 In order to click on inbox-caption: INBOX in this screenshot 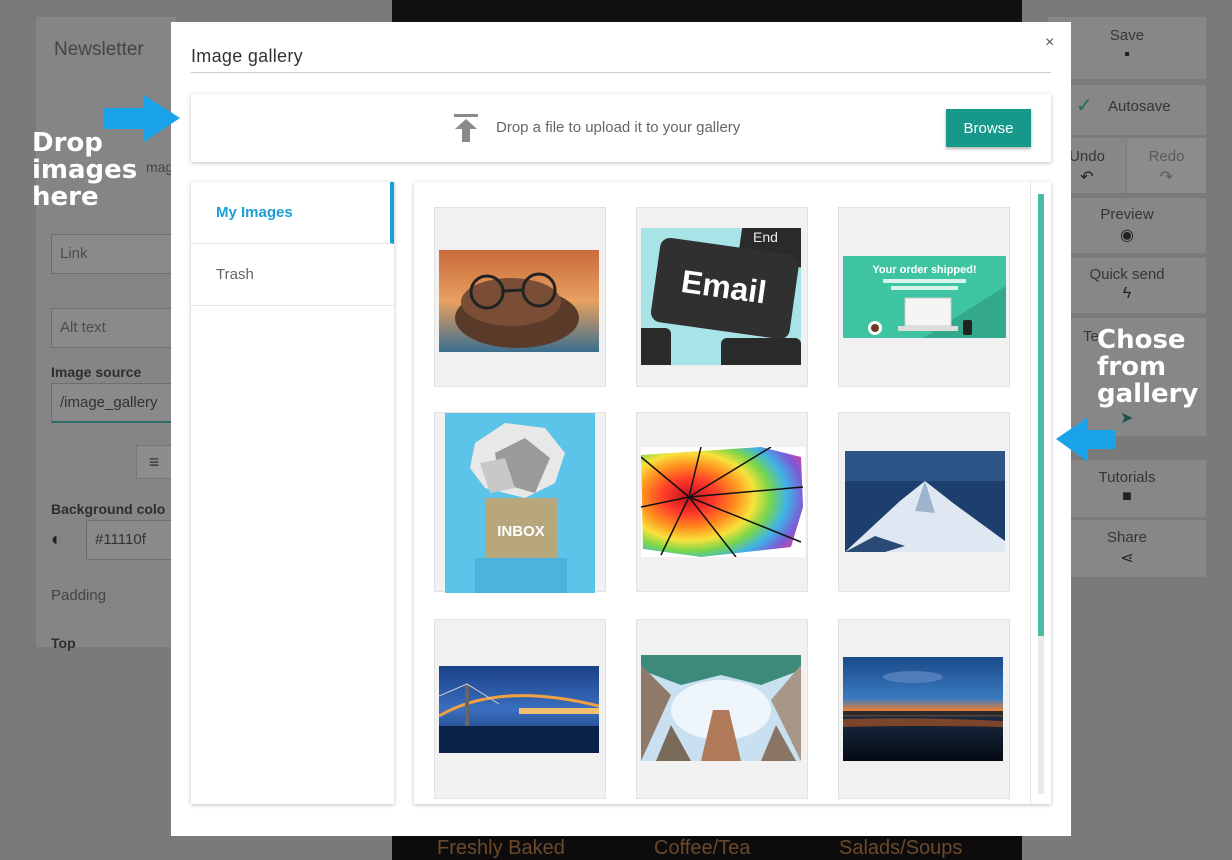, I will do `click(521, 531)`.